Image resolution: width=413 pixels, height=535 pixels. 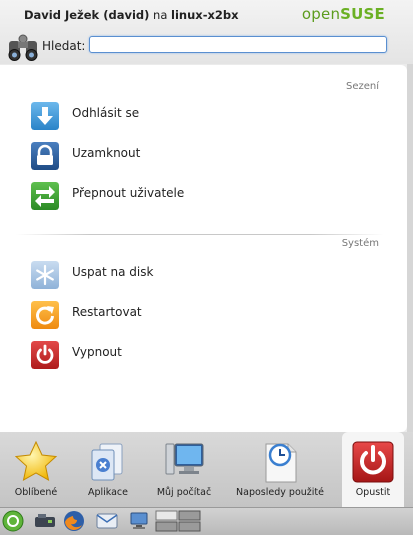 I want to click on search-input, so click(x=238, y=44).